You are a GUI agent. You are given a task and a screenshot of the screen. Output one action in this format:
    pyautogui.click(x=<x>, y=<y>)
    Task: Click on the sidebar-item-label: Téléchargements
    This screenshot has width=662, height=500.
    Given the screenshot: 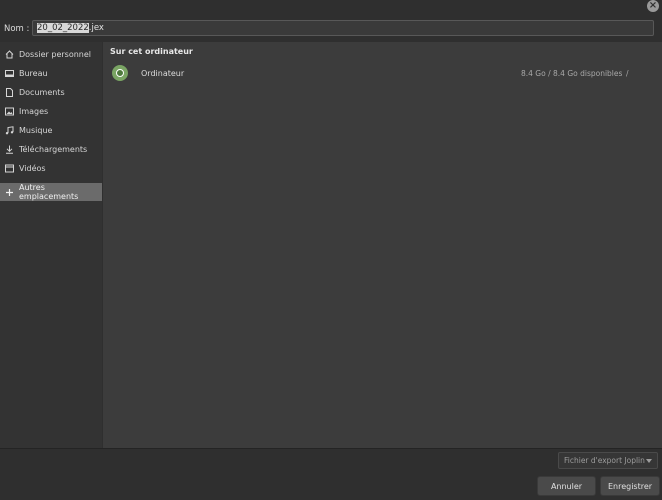 What is the action you would take?
    pyautogui.click(x=53, y=149)
    